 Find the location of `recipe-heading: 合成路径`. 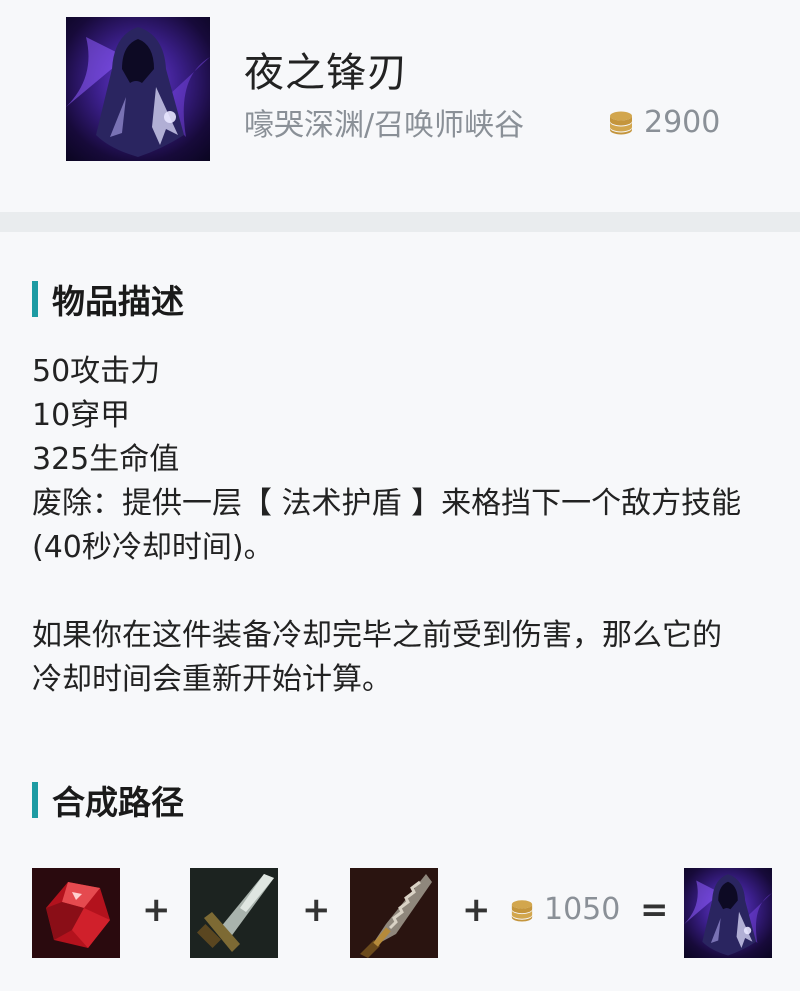

recipe-heading: 合成路径 is located at coordinates (108, 802).